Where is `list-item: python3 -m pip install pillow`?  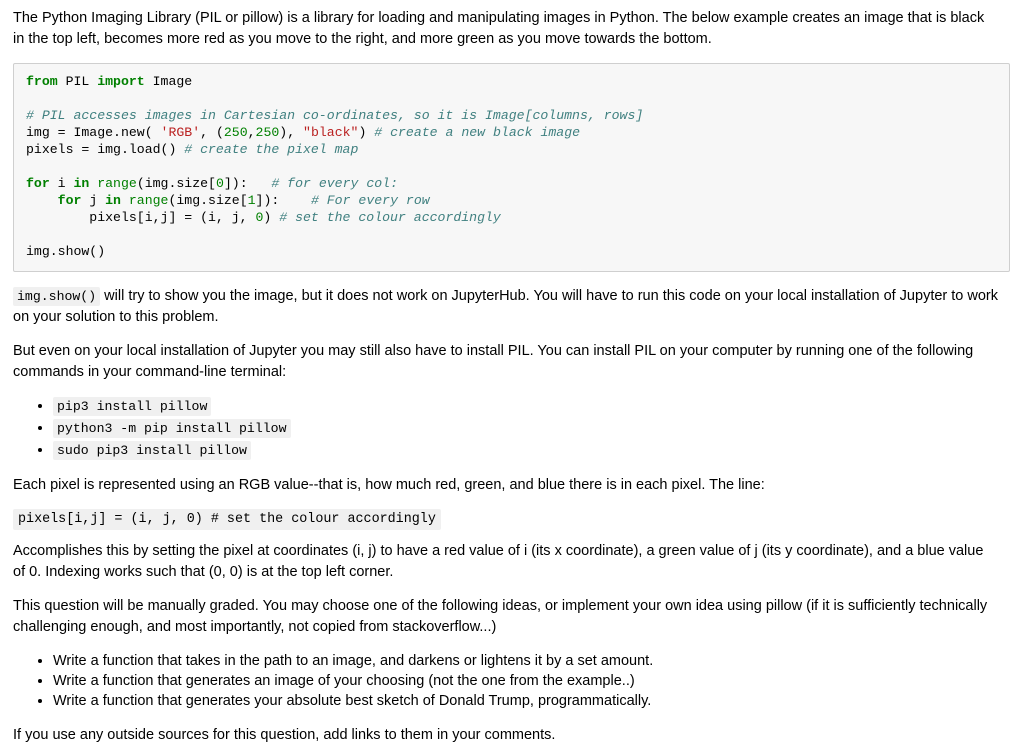
list-item: python3 -m pip install pillow is located at coordinates (531, 428).